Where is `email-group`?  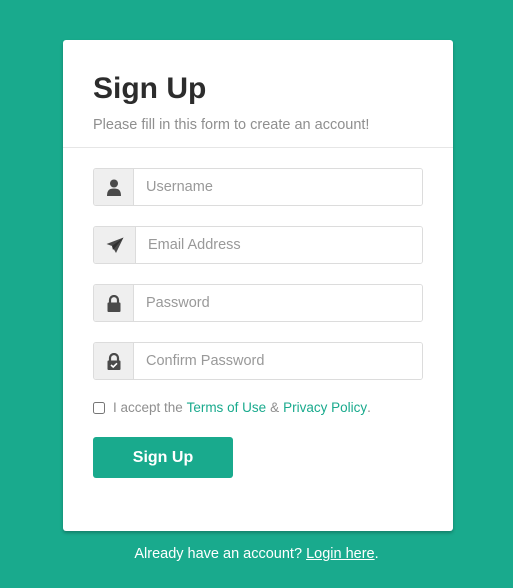
email-group is located at coordinates (258, 245).